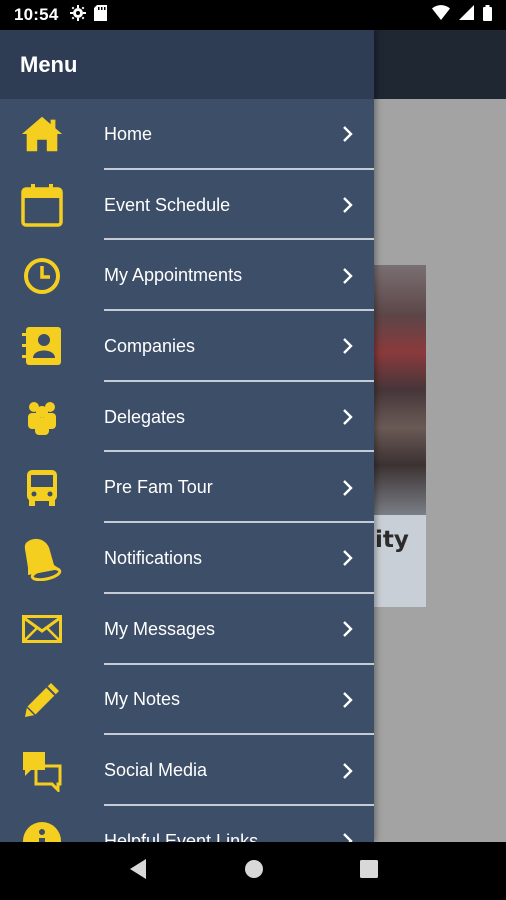 This screenshot has height=900, width=506. What do you see at coordinates (42, 488) in the screenshot?
I see `bus-icon` at bounding box center [42, 488].